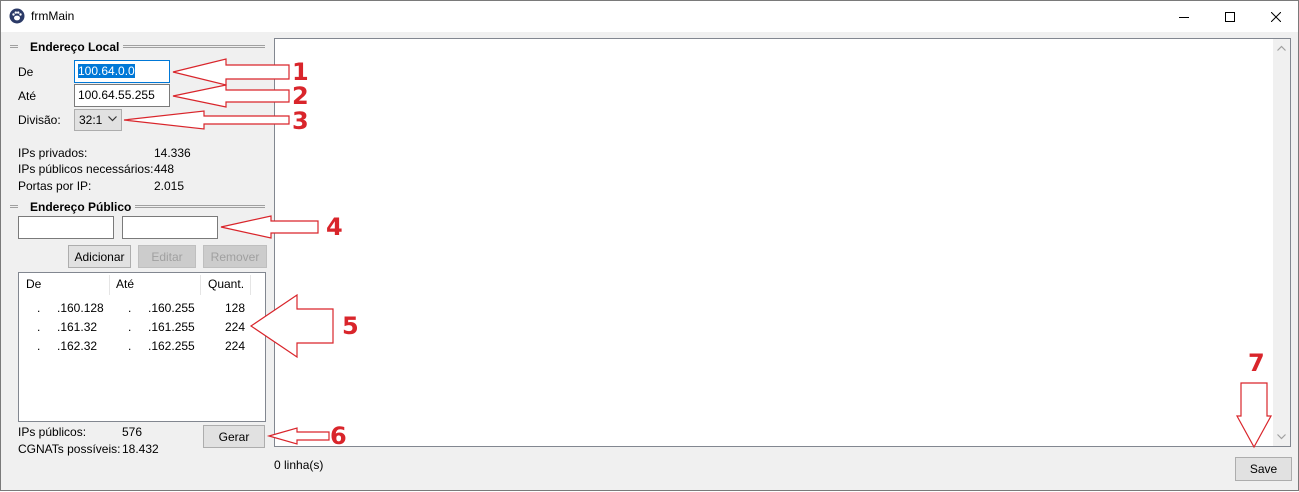 The image size is (1299, 492). I want to click on annotation-7: 7, so click(1256, 363).